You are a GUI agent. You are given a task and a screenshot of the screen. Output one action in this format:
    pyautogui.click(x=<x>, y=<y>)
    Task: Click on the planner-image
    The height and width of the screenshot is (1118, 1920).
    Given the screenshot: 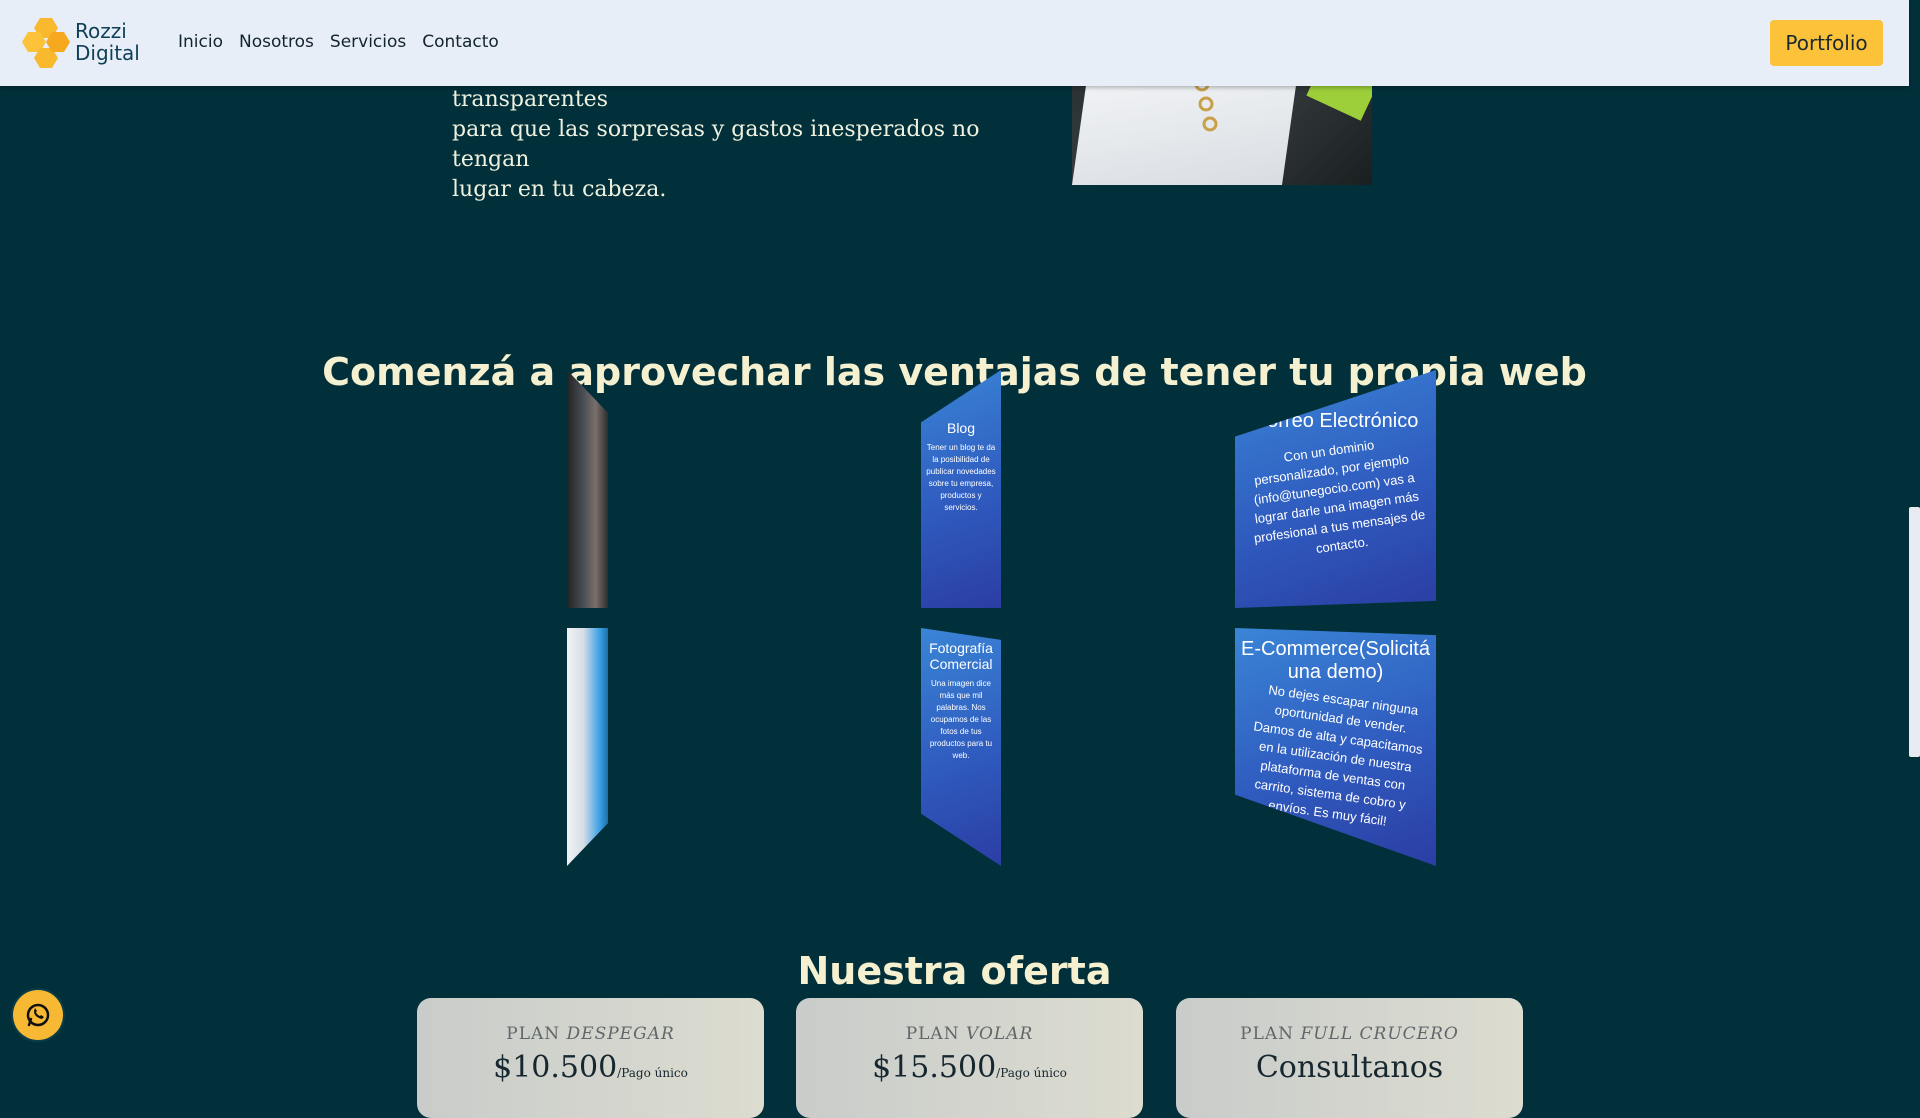 What is the action you would take?
    pyautogui.click(x=1222, y=127)
    